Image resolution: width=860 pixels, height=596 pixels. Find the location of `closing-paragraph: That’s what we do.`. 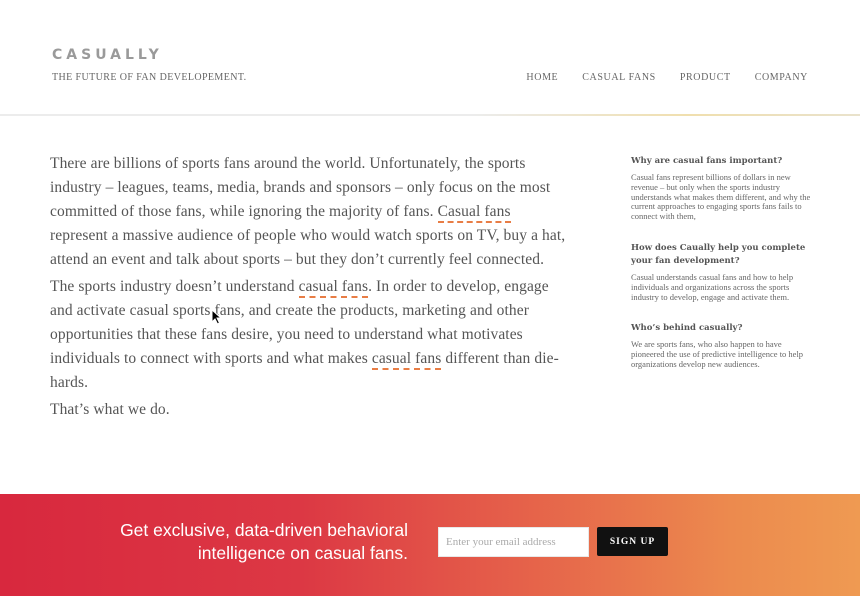

closing-paragraph: That’s what we do. is located at coordinates (110, 409).